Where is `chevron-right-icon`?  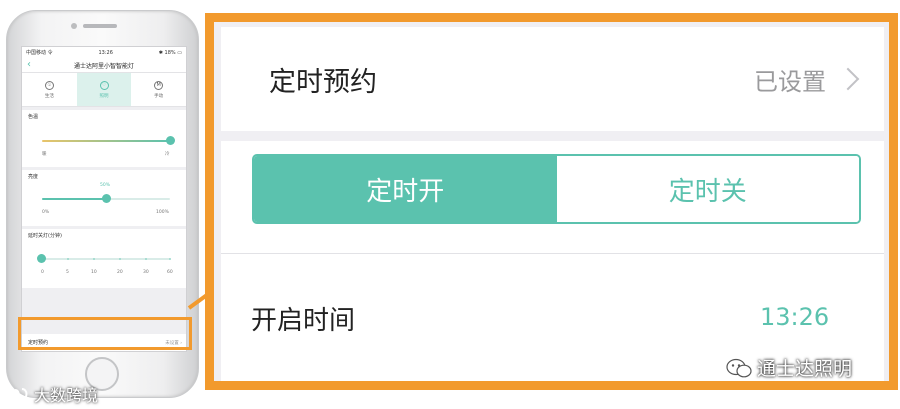
chevron-right-icon is located at coordinates (848, 79).